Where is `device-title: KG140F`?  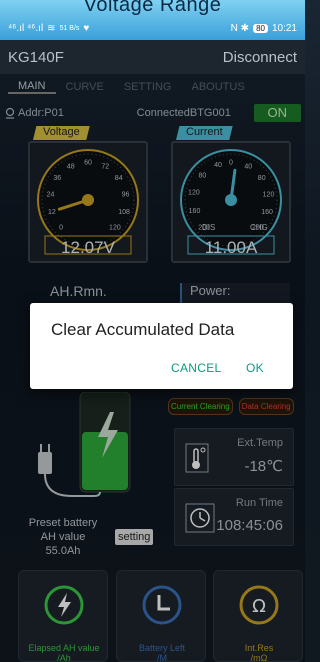 device-title: KG140F is located at coordinates (36, 57).